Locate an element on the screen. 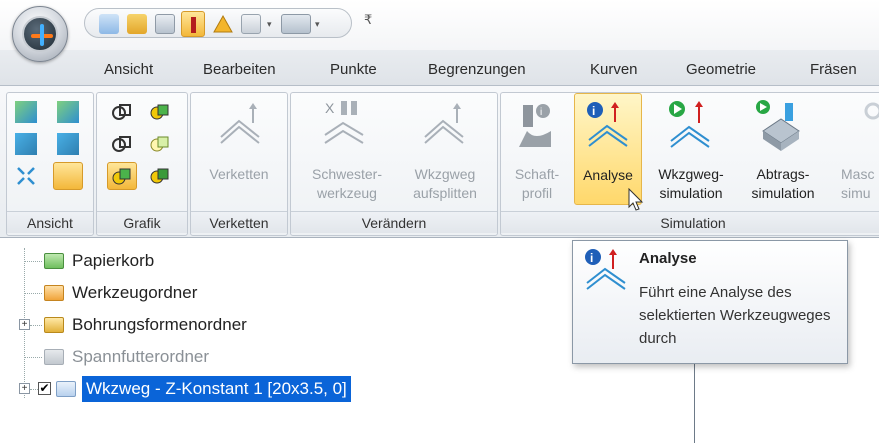 The height and width of the screenshot is (443, 879). view-iso-icon is located at coordinates (26, 112).